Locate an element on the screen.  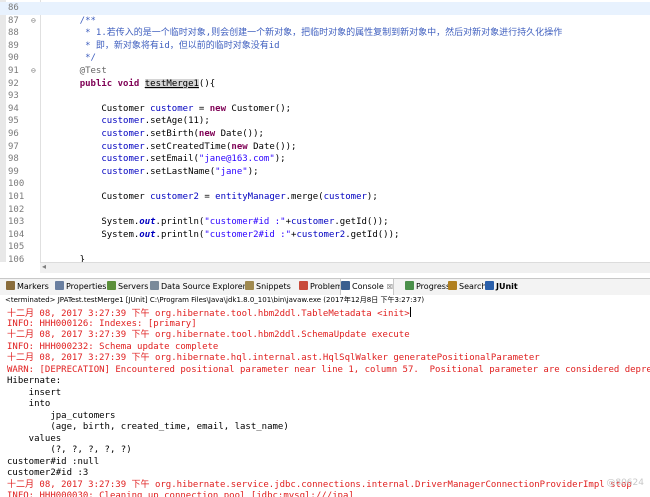
code-text: Customer customer = new Customer(); is located at coordinates (174, 109).